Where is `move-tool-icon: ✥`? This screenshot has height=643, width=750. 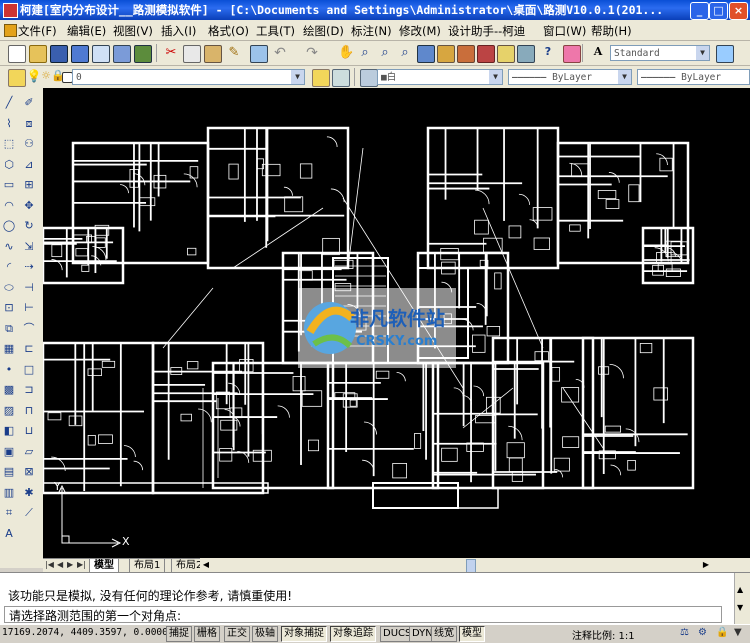 move-tool-icon: ✥ is located at coordinates (29, 206).